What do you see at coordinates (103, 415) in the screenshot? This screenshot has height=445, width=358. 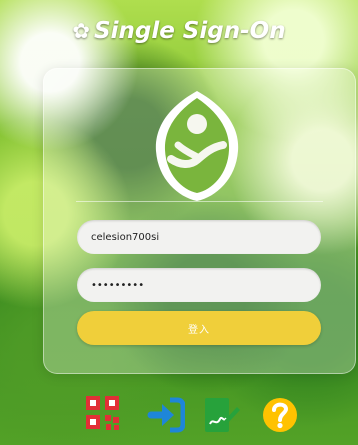 I see `qr-code-icon` at bounding box center [103, 415].